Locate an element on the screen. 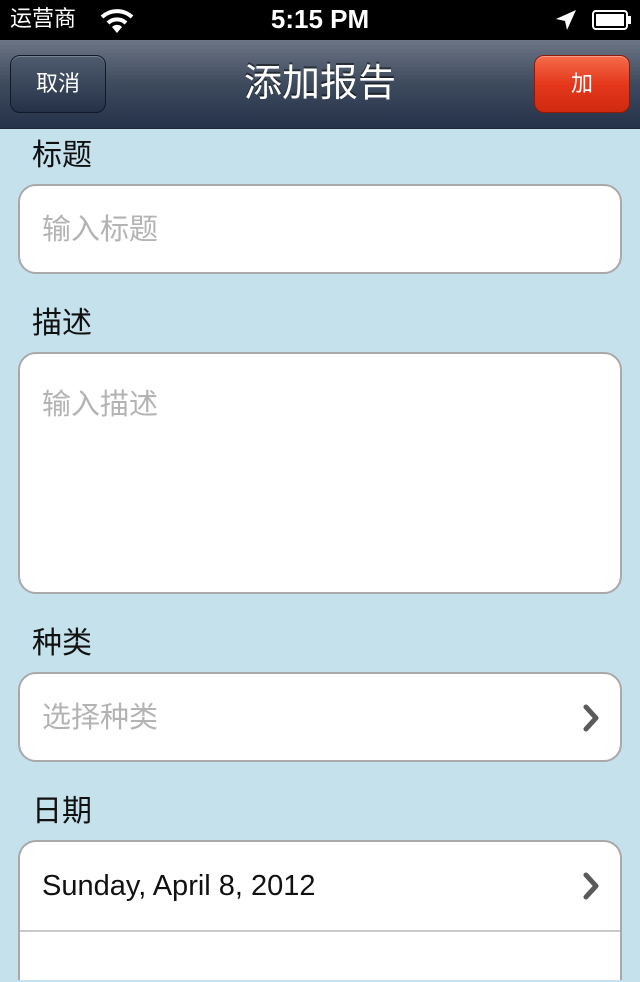  category-selector: 选择种类 is located at coordinates (320, 717).